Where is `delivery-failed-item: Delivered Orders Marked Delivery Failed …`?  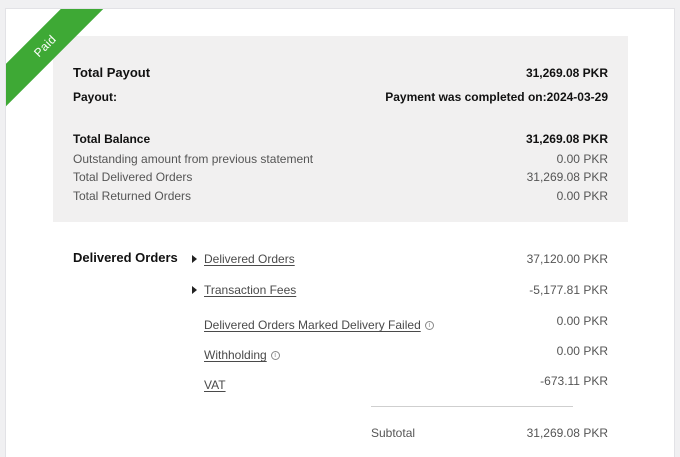 delivery-failed-item: Delivered Orders Marked Delivery Failed … is located at coordinates (400, 323).